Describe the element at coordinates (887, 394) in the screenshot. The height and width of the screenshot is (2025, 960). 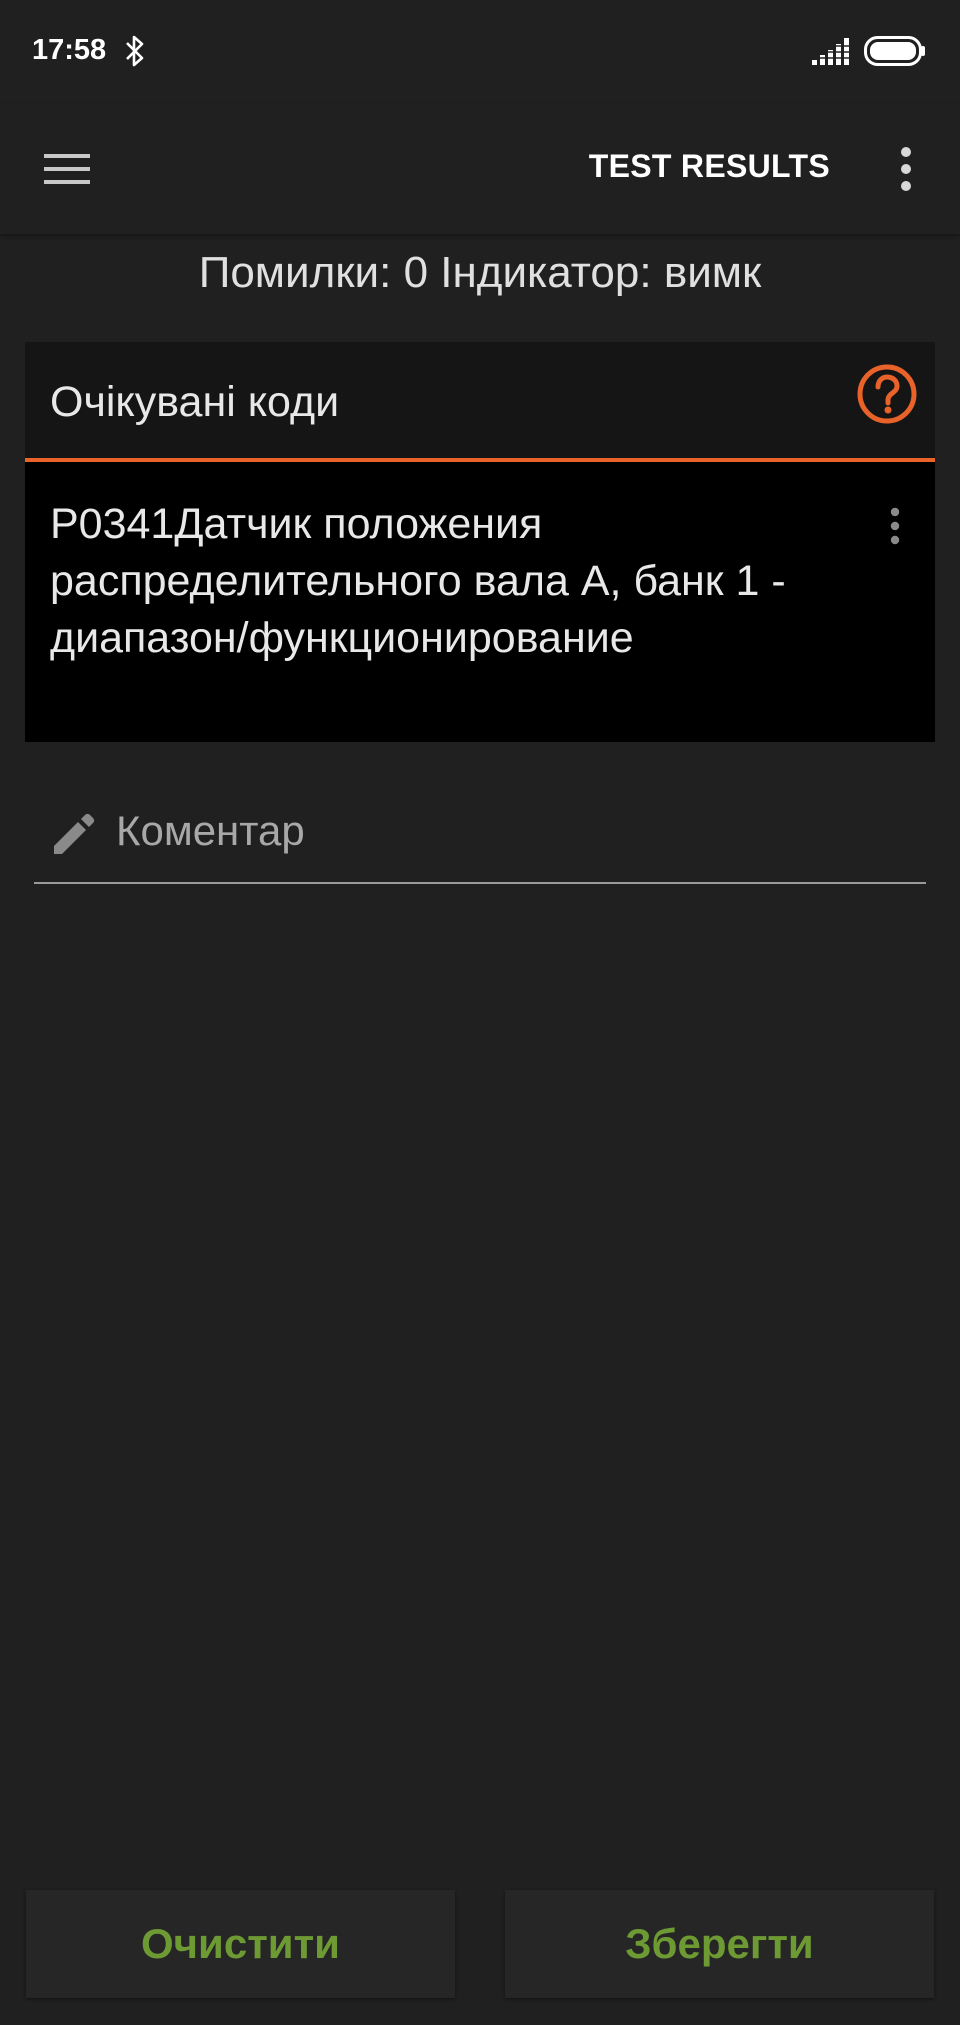
I see `help-circle-icon` at that location.